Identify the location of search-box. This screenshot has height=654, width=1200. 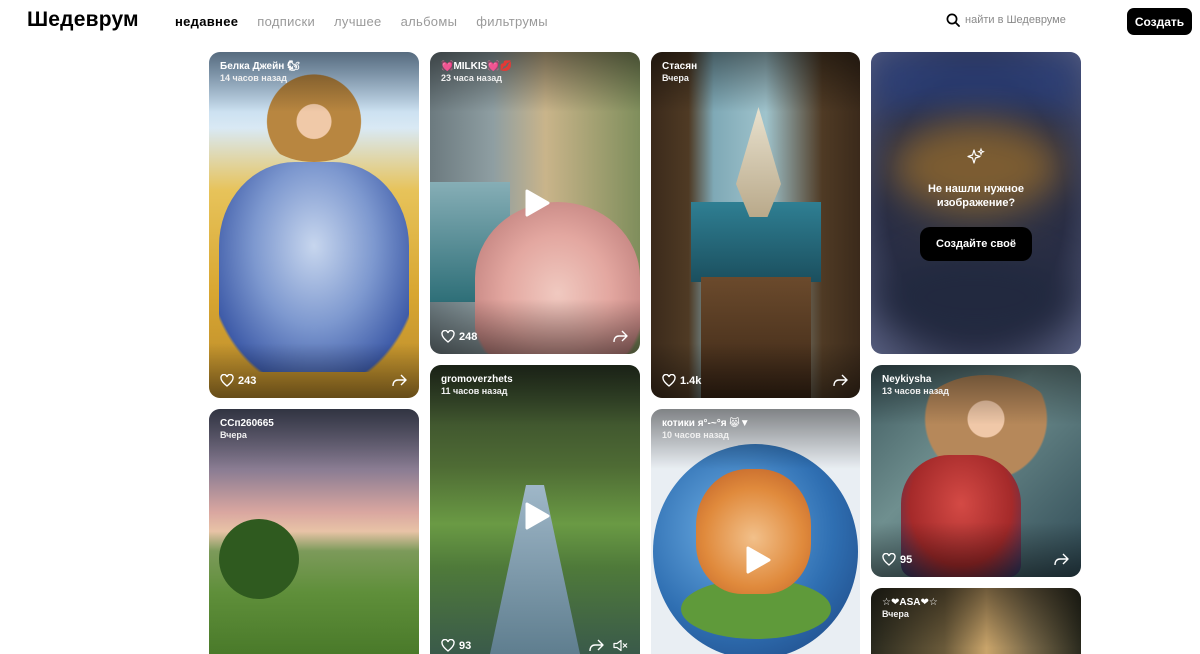
(1015, 20).